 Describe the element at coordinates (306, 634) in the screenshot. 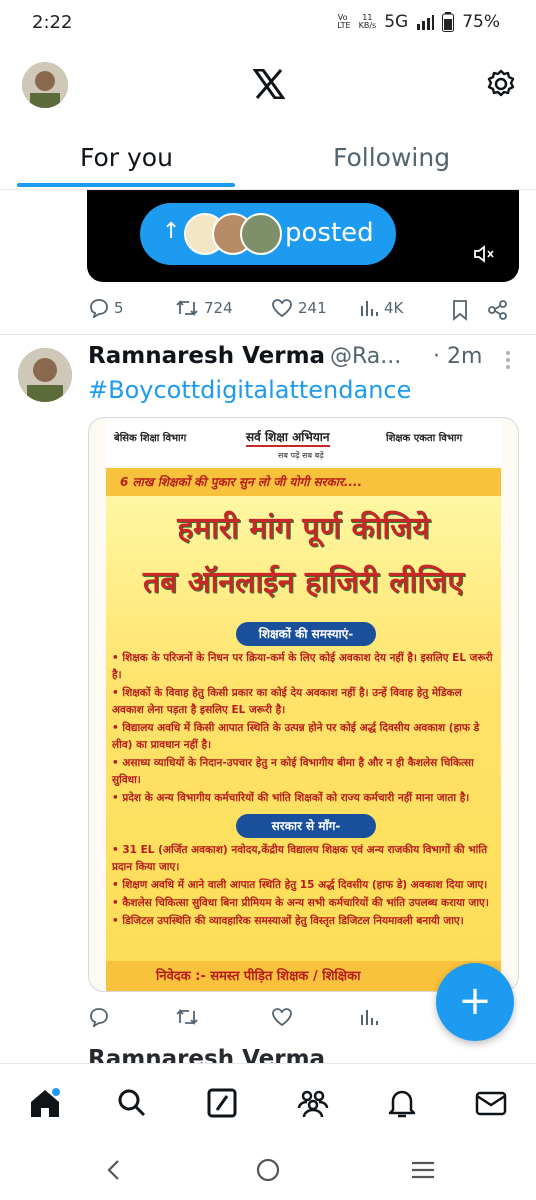

I see `poster-section-problems: शिक्षकों की समस्याएं-` at that location.